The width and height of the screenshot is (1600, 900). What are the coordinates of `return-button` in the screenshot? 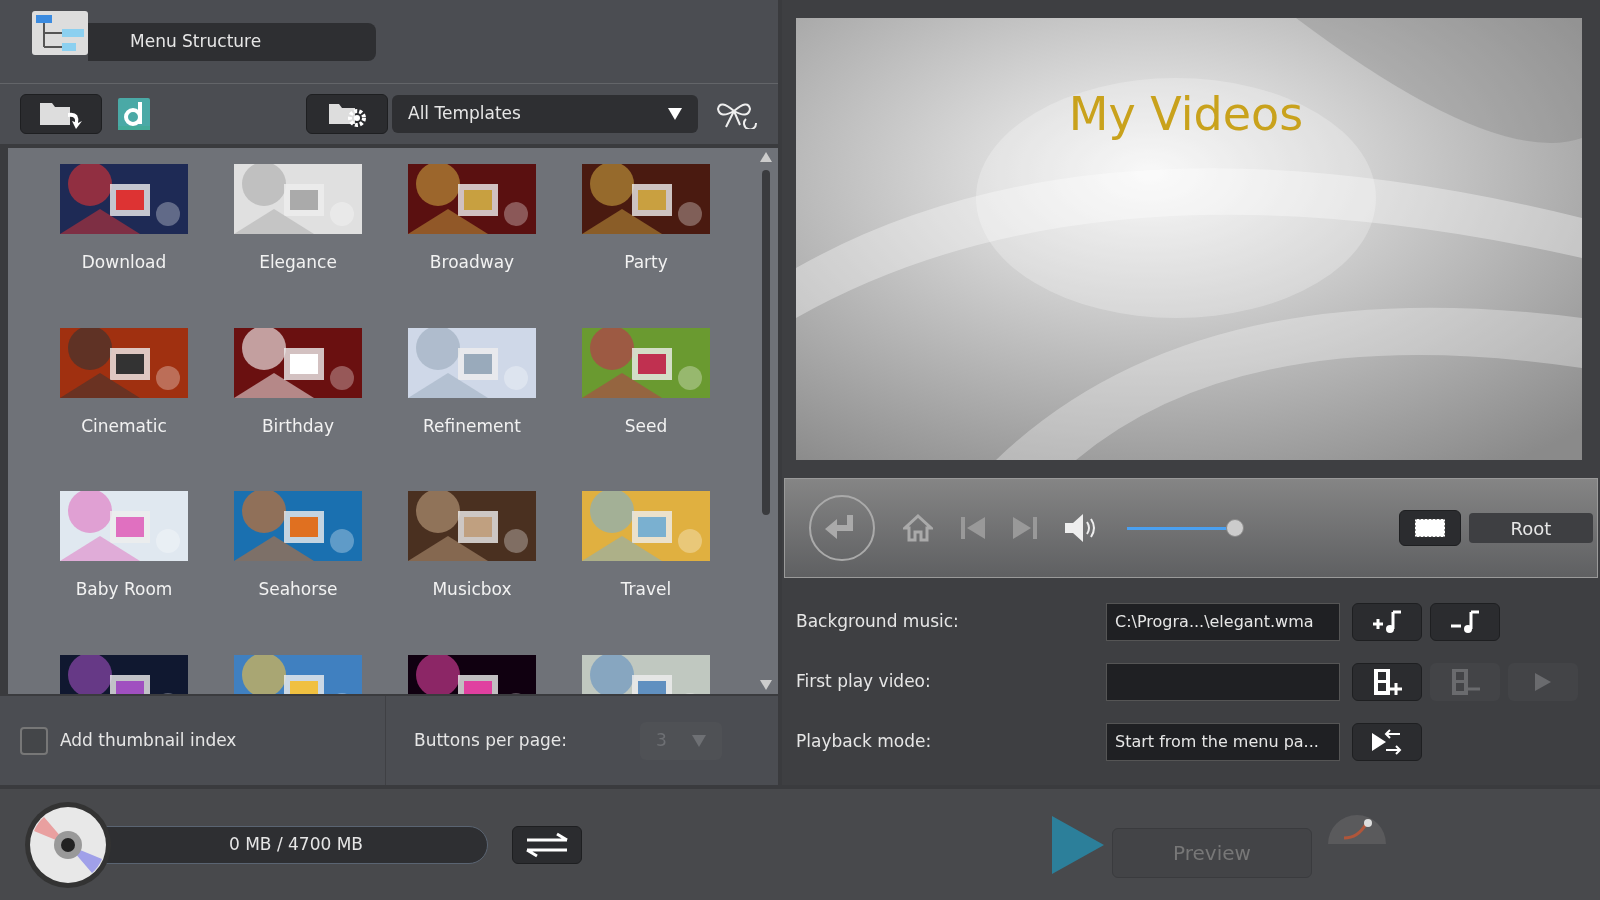 It's located at (842, 528).